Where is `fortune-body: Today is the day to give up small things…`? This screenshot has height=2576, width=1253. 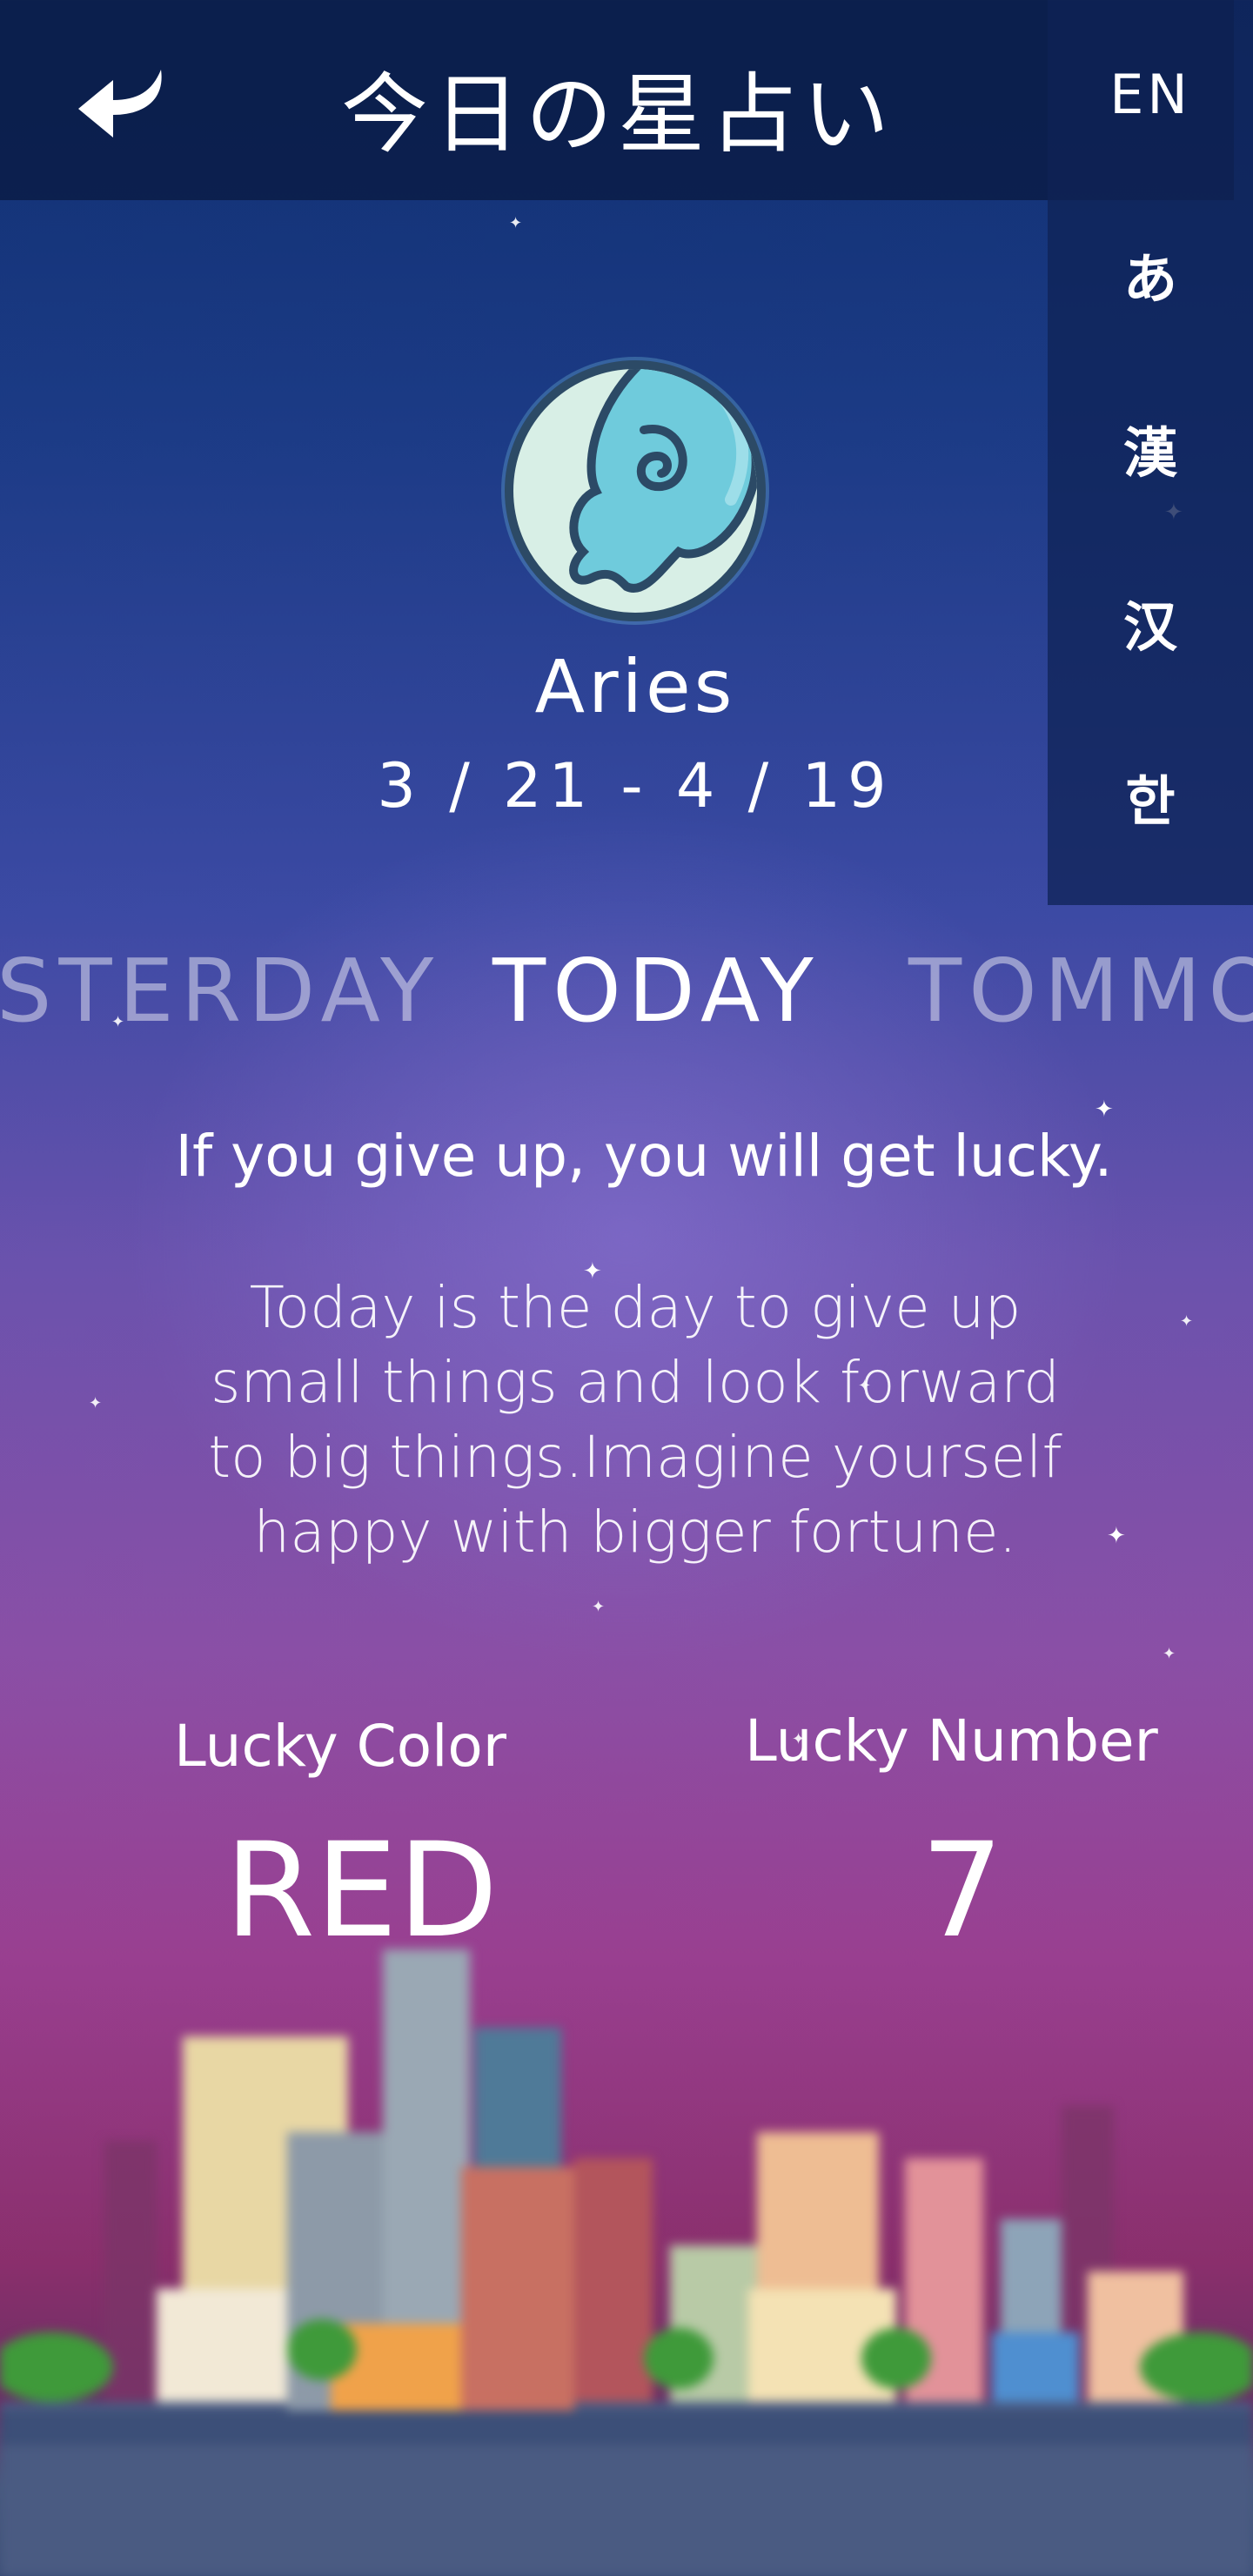 fortune-body: Today is the day to give up small things… is located at coordinates (635, 1420).